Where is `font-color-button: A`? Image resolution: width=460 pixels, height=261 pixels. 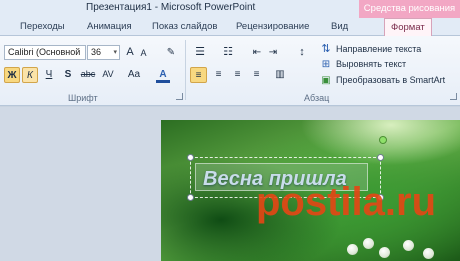
font-color-button: A is located at coordinates (163, 75).